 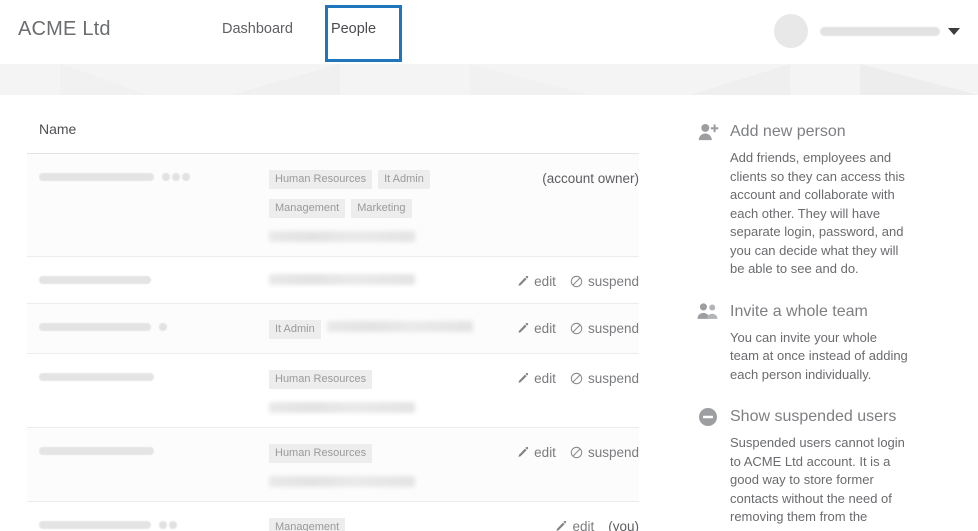 I want to click on brand-title: ACME Ltd, so click(x=64, y=29).